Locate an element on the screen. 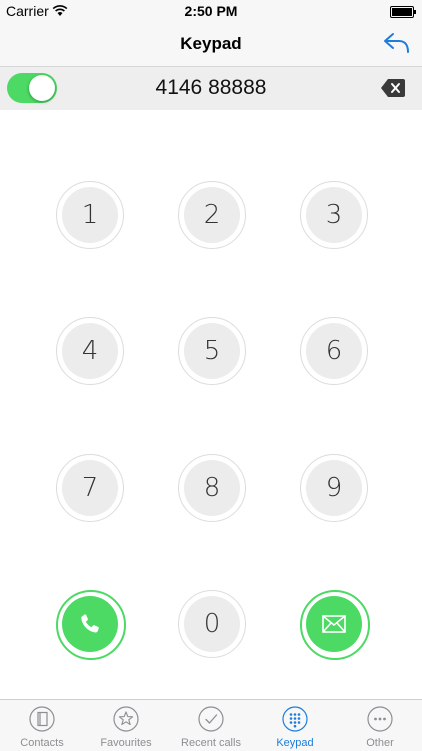 The height and width of the screenshot is (751, 422). key-0-label: 0 is located at coordinates (212, 624).